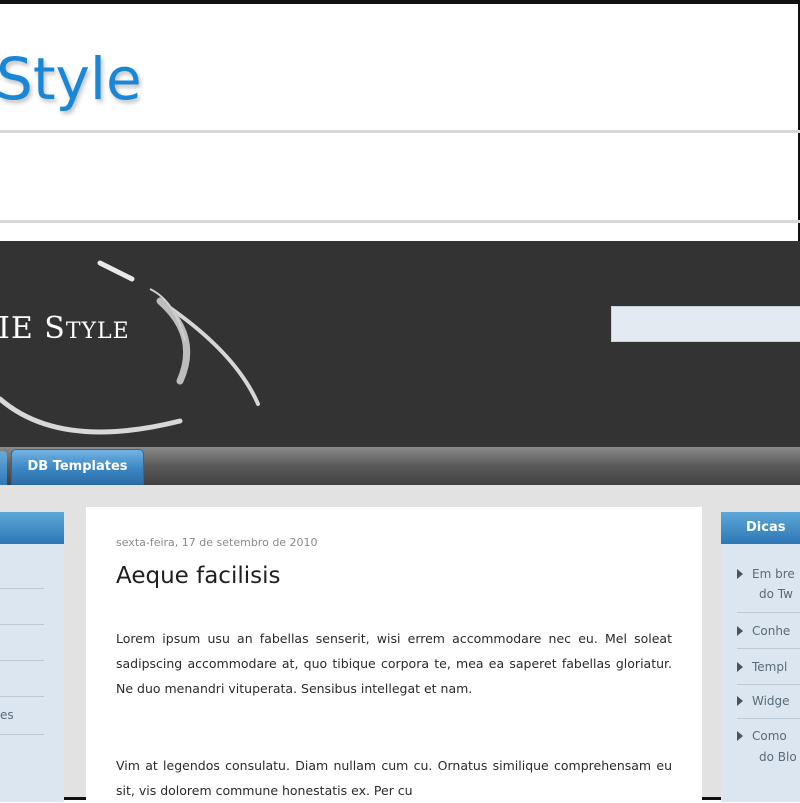 This screenshot has height=803, width=800. What do you see at coordinates (763, 701) in the screenshot?
I see `sidebar-link: Widge` at bounding box center [763, 701].